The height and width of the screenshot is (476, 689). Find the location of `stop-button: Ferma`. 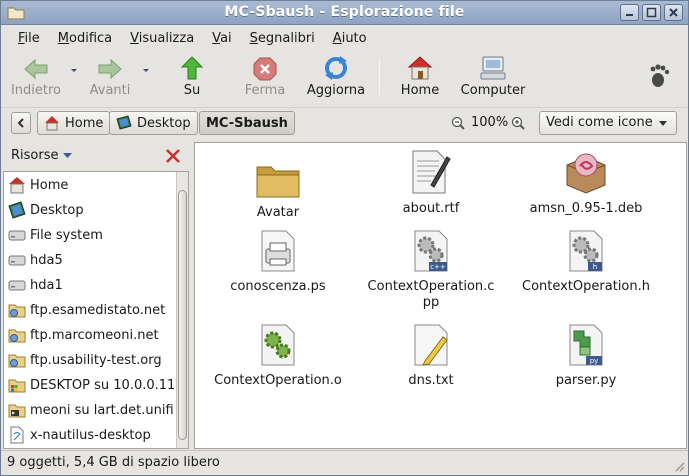

stop-button: Ferma is located at coordinates (265, 75).